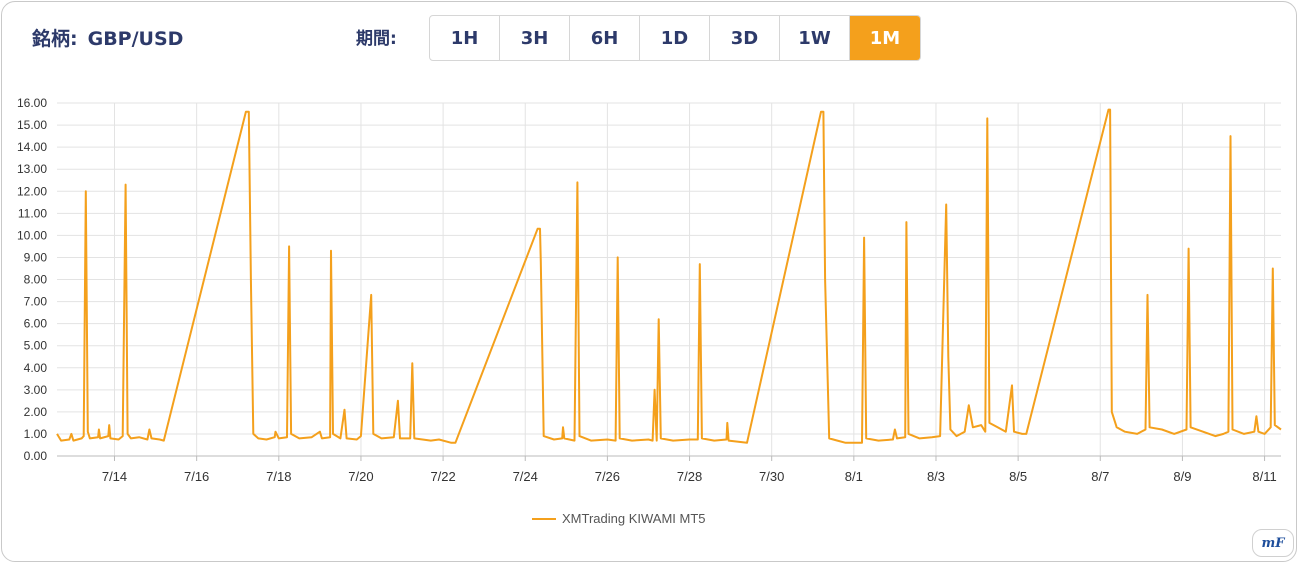 The image size is (1300, 565). Describe the element at coordinates (442, 476) in the screenshot. I see `x-tick-label: 7/22` at that location.